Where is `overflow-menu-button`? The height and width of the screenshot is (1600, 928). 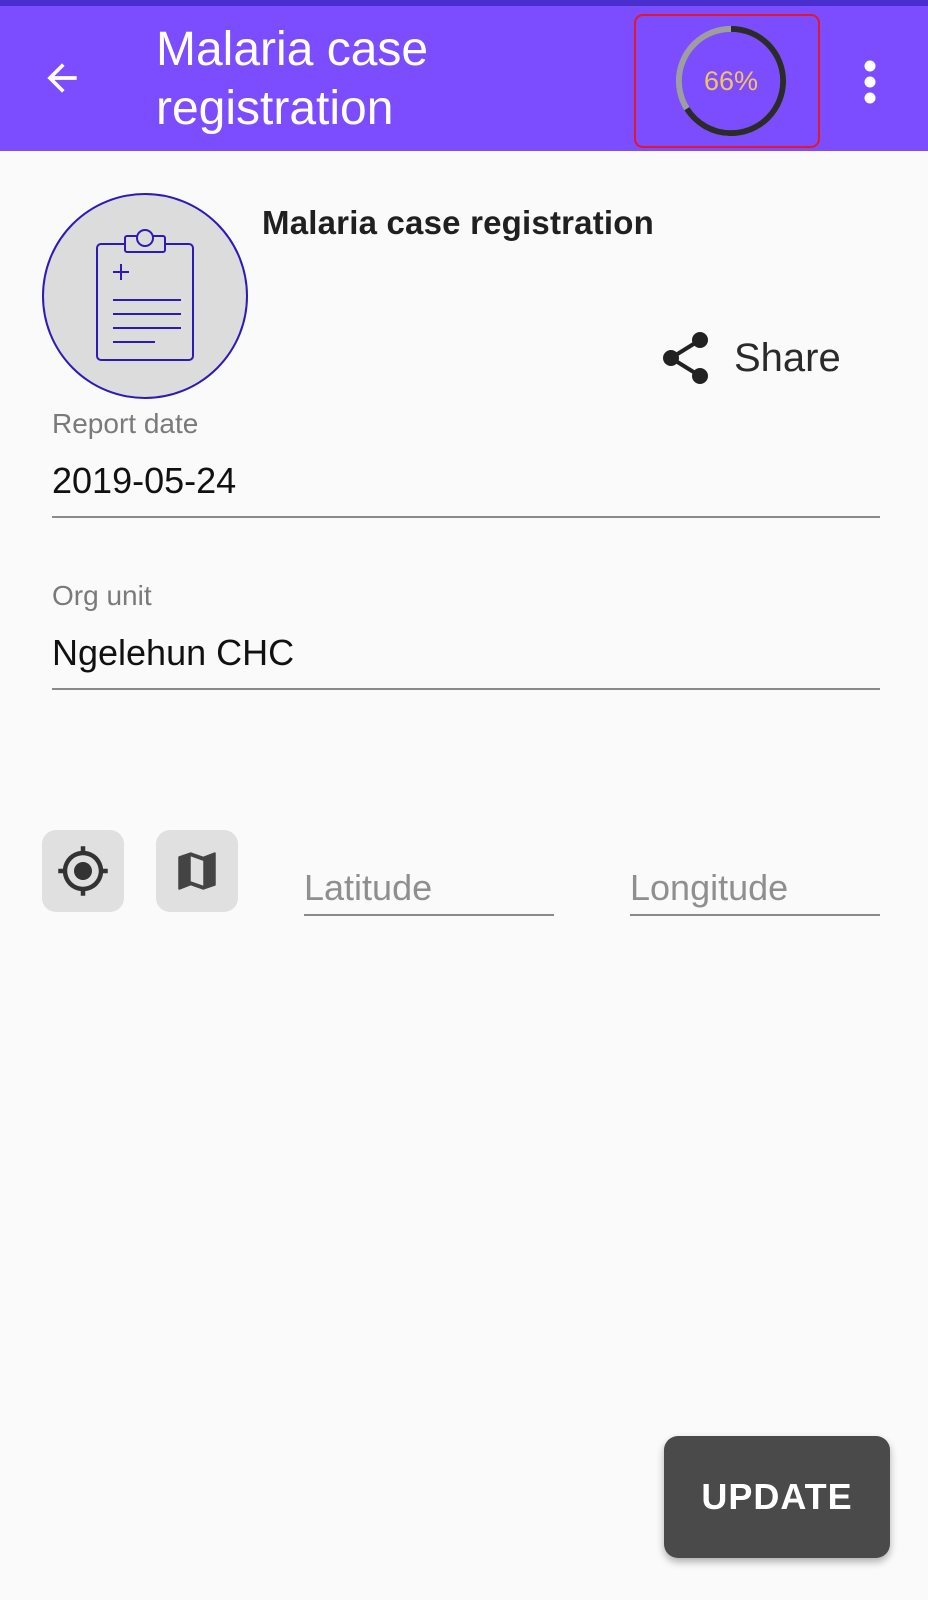 overflow-menu-button is located at coordinates (870, 82).